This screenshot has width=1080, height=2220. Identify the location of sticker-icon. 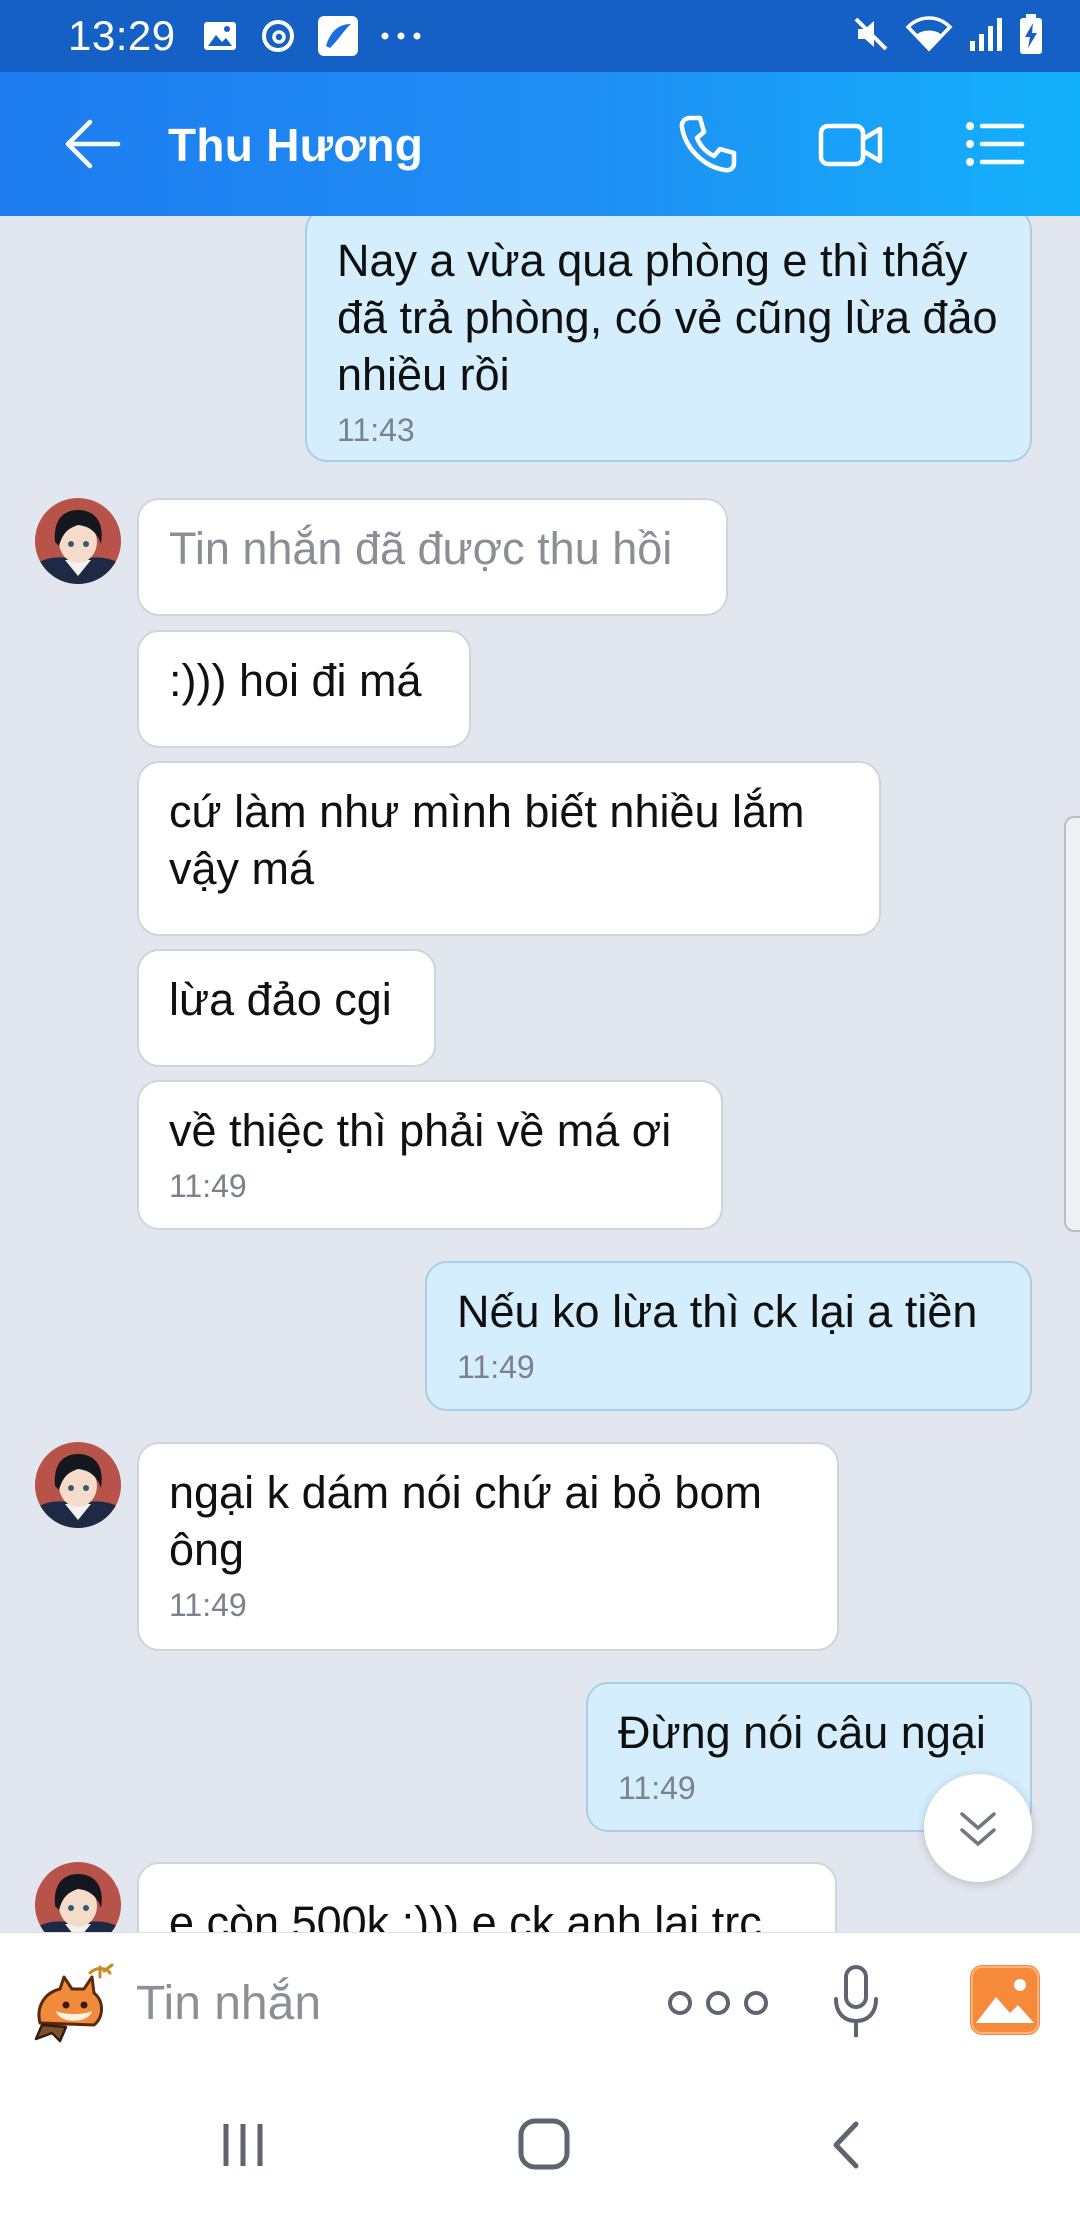
(74, 2003).